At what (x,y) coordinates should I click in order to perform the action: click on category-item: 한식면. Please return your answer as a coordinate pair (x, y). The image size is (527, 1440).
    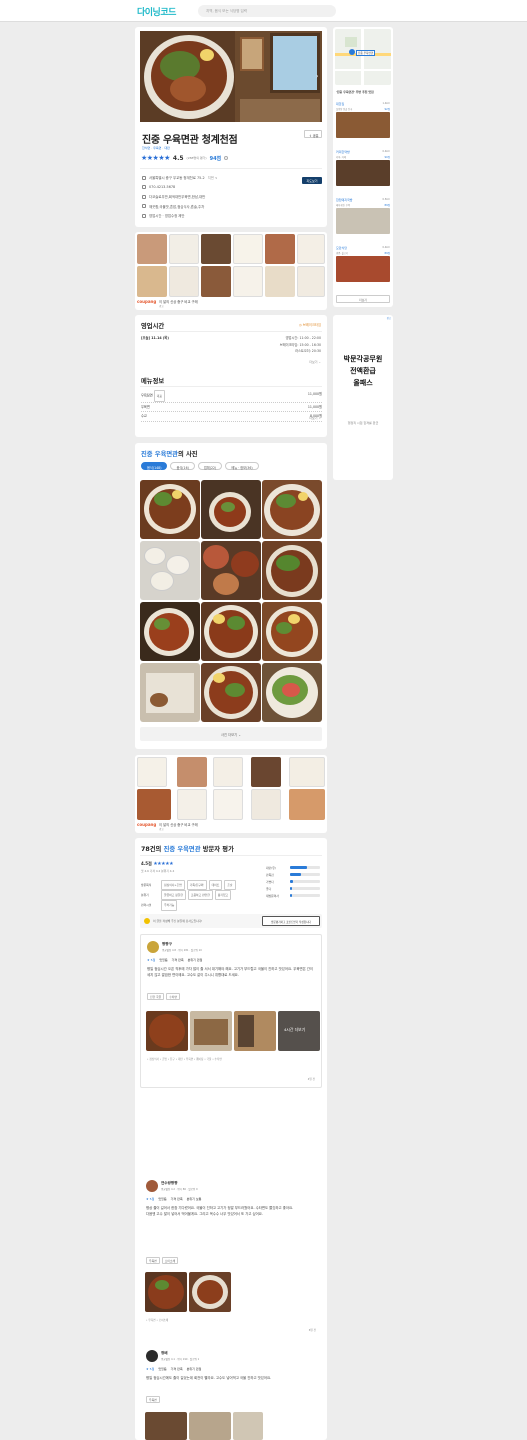
    Looking at the image, I should click on (146, 148).